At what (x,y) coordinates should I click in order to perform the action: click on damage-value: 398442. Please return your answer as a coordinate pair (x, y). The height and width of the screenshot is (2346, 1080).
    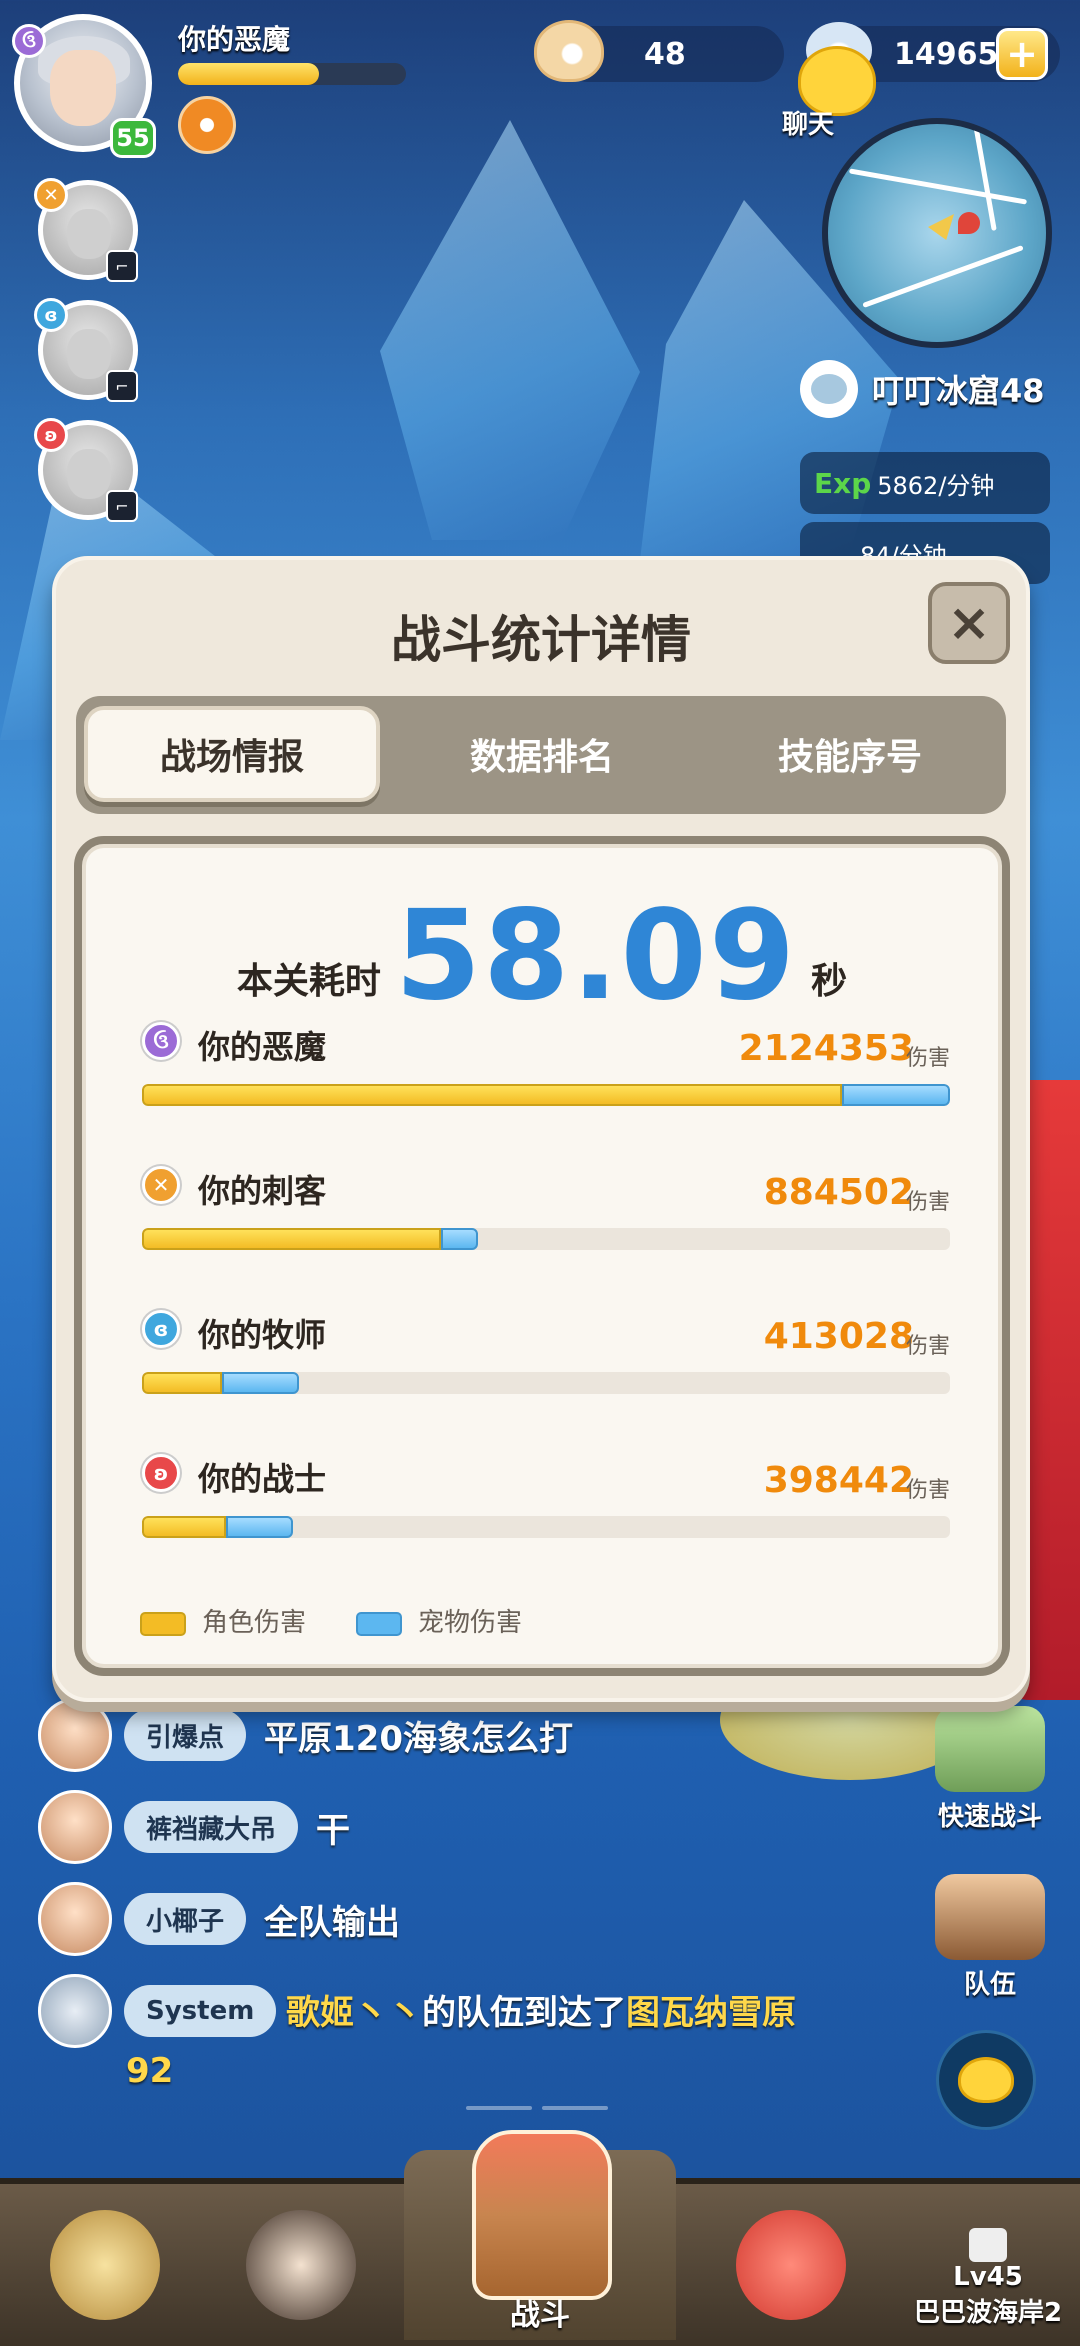
    Looking at the image, I should click on (838, 1480).